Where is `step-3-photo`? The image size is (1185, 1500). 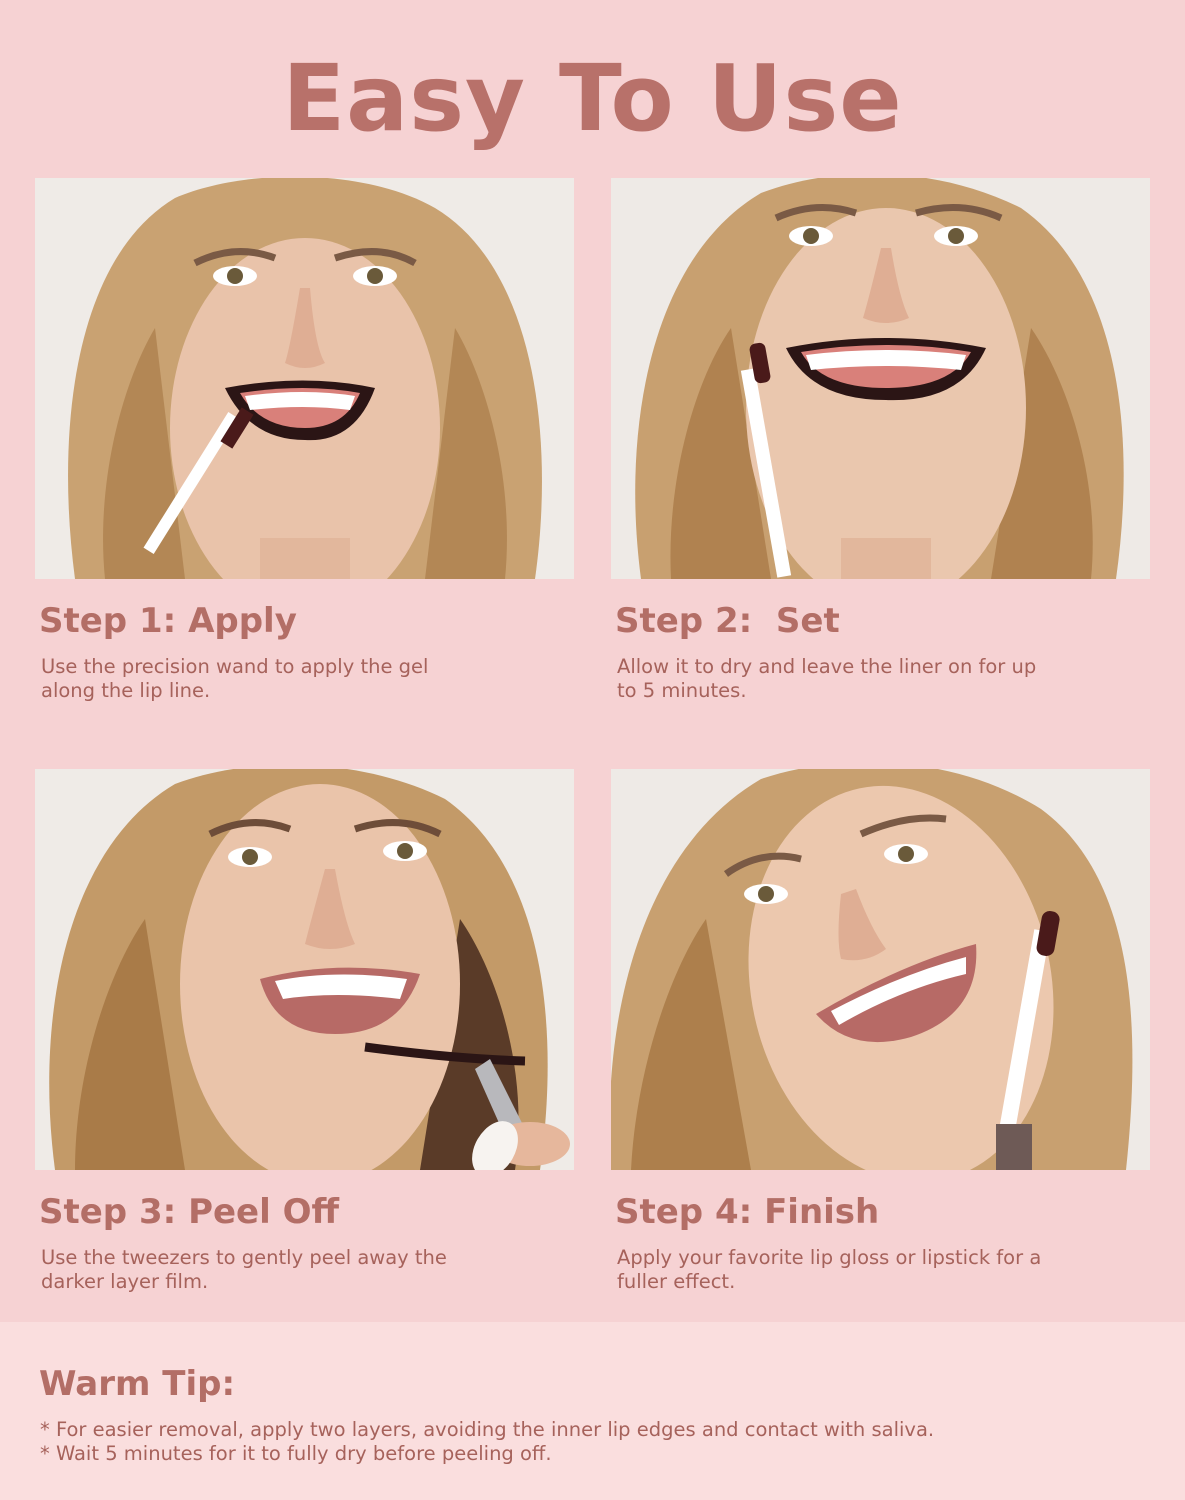 step-3-photo is located at coordinates (304, 969).